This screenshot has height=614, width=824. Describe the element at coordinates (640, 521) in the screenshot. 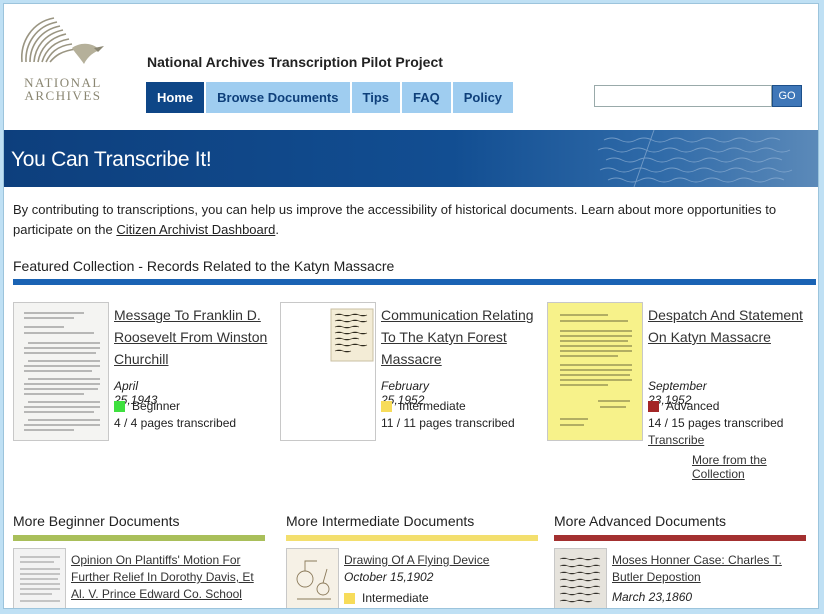

I see `column-heading: More Advanced Documents` at that location.